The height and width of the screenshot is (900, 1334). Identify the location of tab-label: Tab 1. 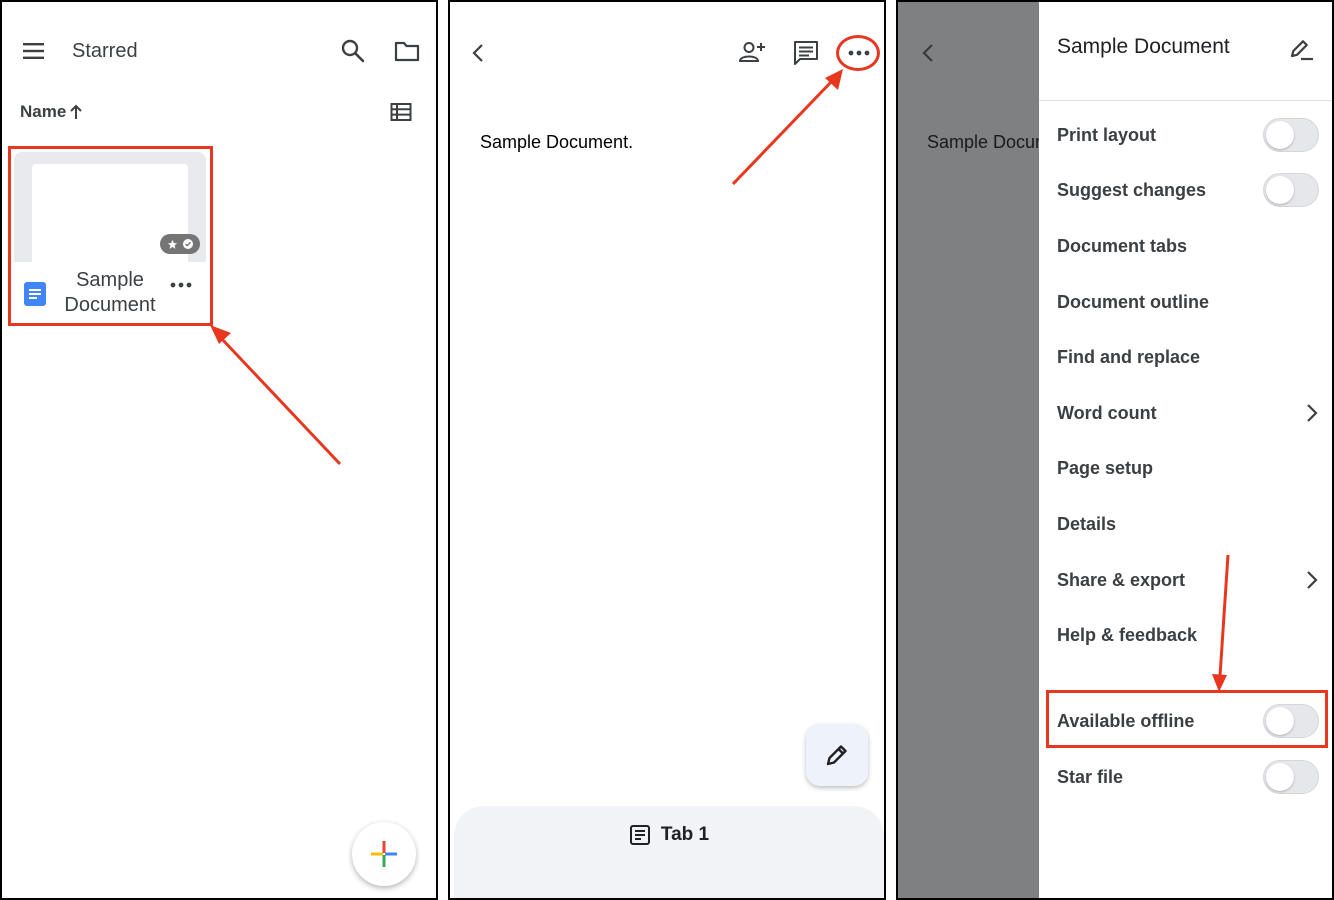
(685, 834).